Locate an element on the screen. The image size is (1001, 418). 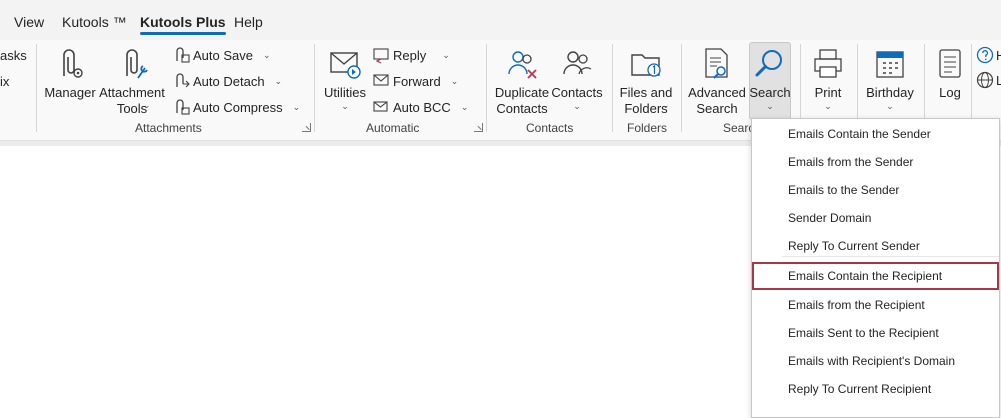
print-label: Print is located at coordinates (828, 92).